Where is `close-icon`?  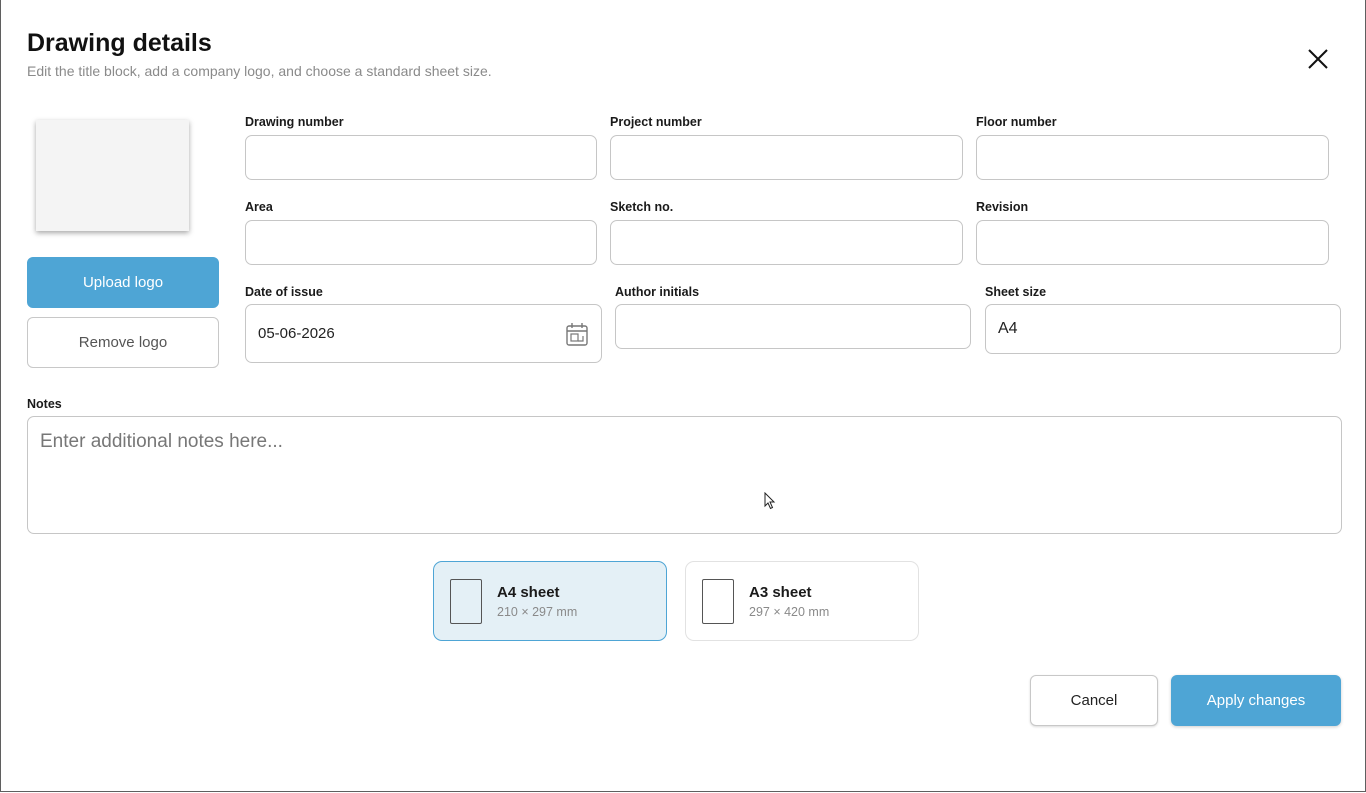
close-icon is located at coordinates (1318, 59).